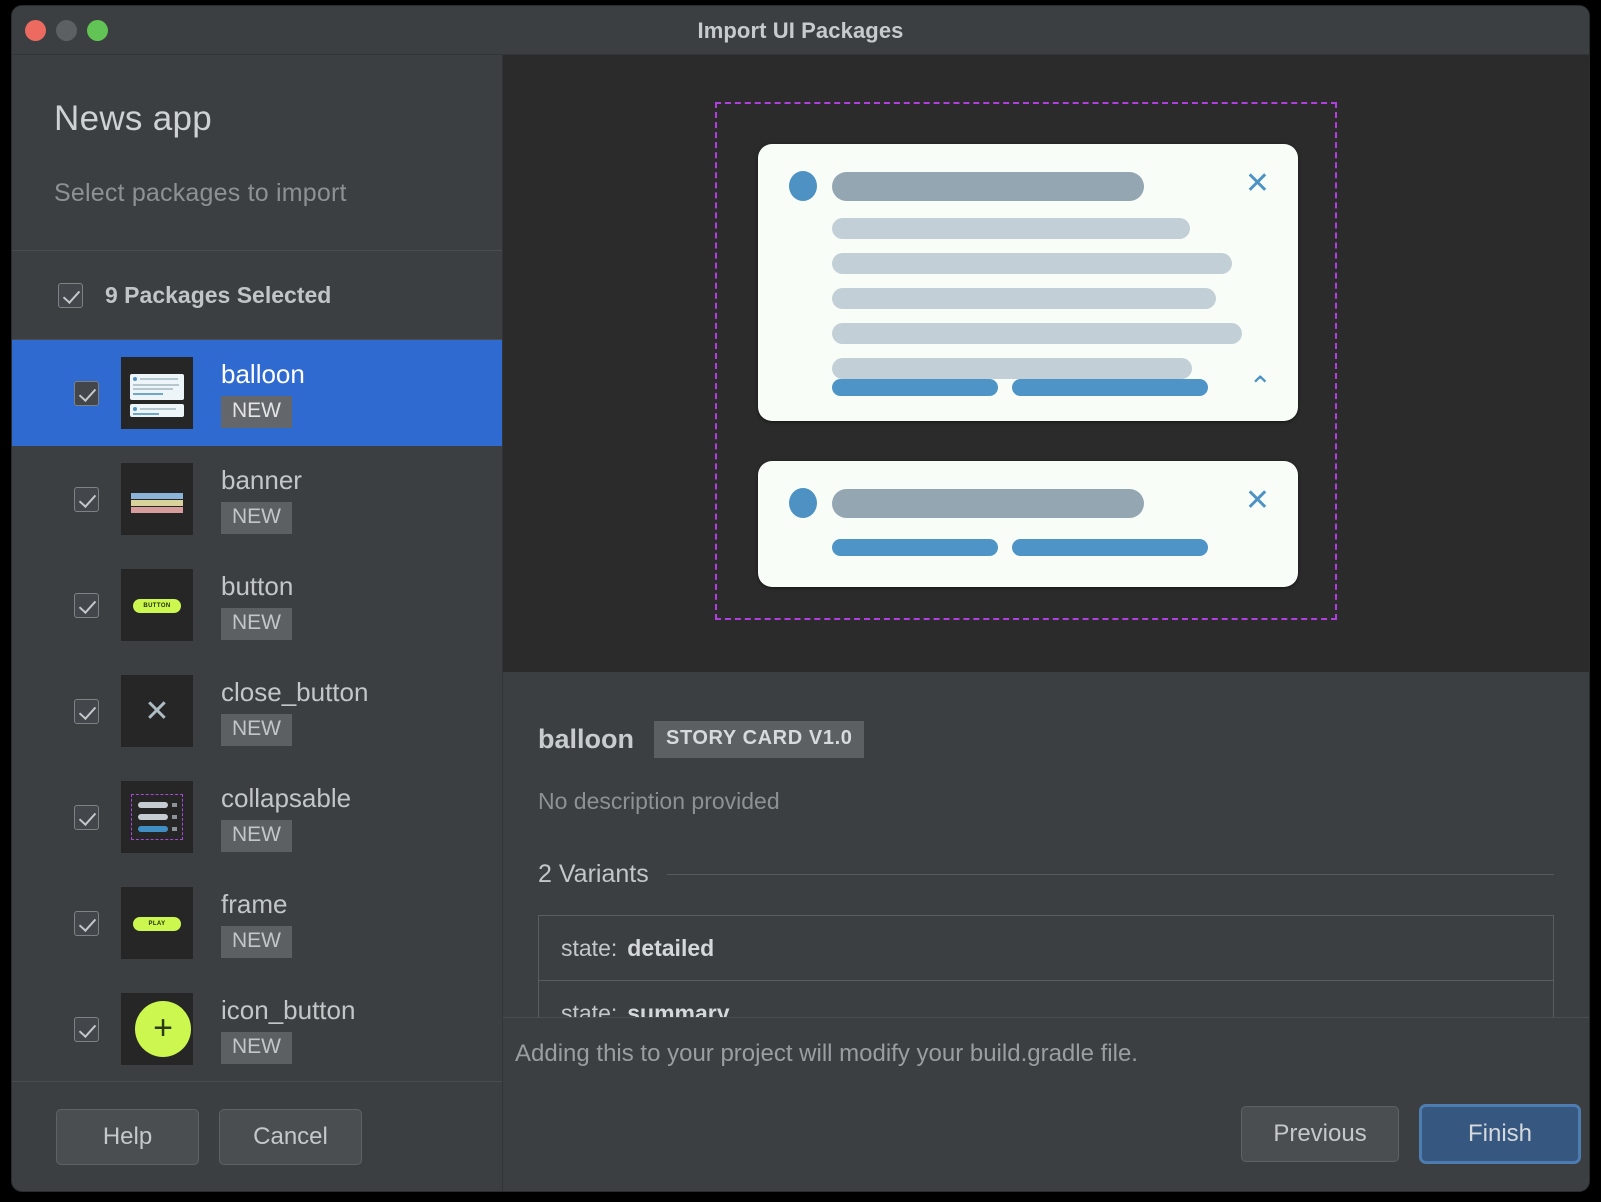  I want to click on zoom-window-button, so click(97, 30).